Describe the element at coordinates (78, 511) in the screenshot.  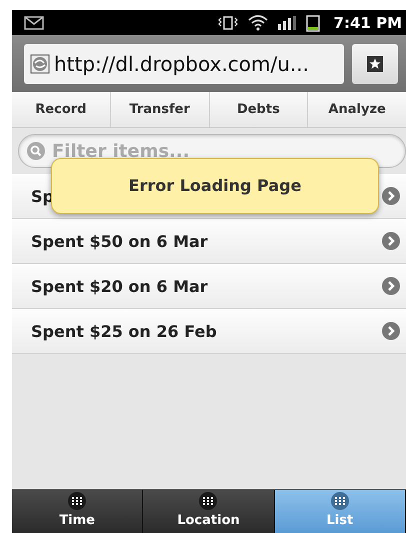
I see `bottom-tab: Time` at that location.